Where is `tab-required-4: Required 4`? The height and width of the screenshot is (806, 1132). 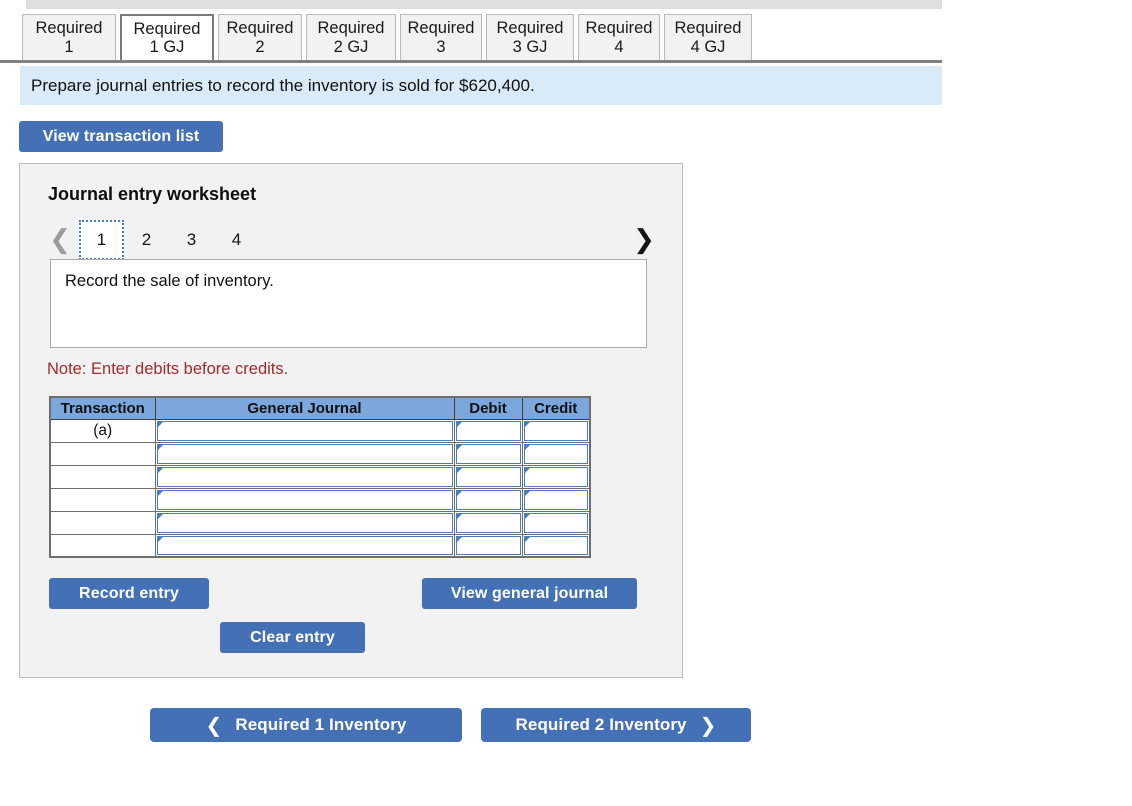
tab-required-4: Required 4 is located at coordinates (619, 37).